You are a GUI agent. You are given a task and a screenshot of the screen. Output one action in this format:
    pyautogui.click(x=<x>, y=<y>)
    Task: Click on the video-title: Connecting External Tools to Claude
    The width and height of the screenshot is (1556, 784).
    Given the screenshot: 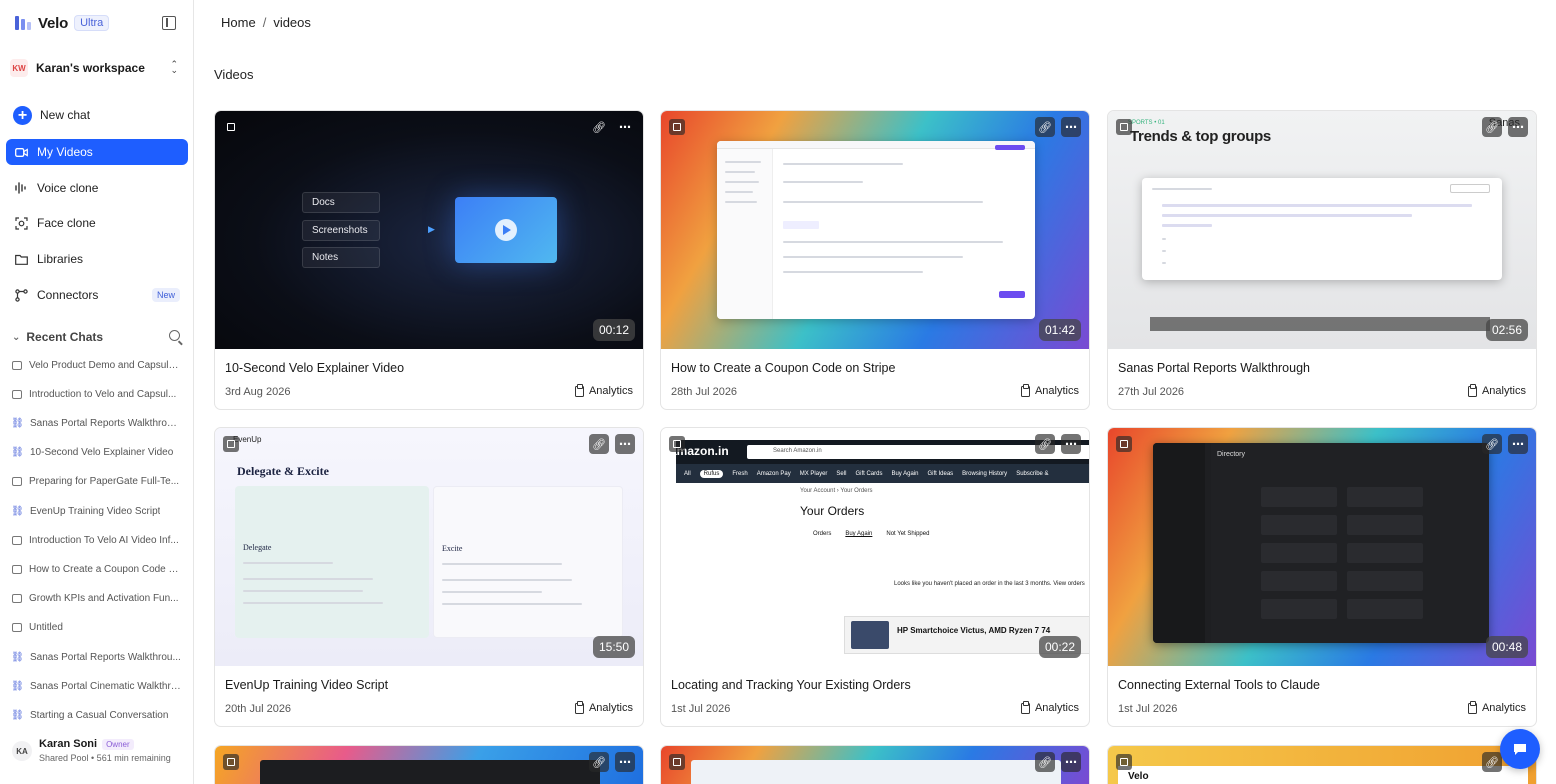 What is the action you would take?
    pyautogui.click(x=1219, y=685)
    